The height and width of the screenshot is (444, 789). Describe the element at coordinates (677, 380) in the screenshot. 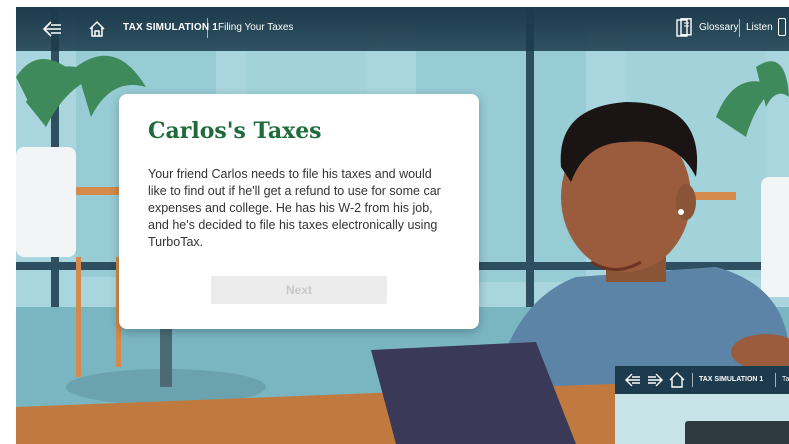

I see `mini-home-icon` at that location.